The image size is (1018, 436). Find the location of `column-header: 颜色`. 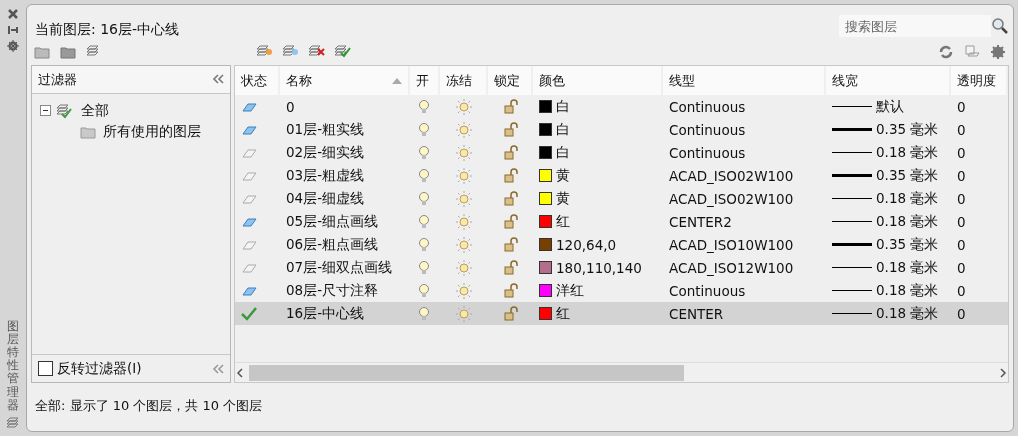

column-header: 颜色 is located at coordinates (598, 80).